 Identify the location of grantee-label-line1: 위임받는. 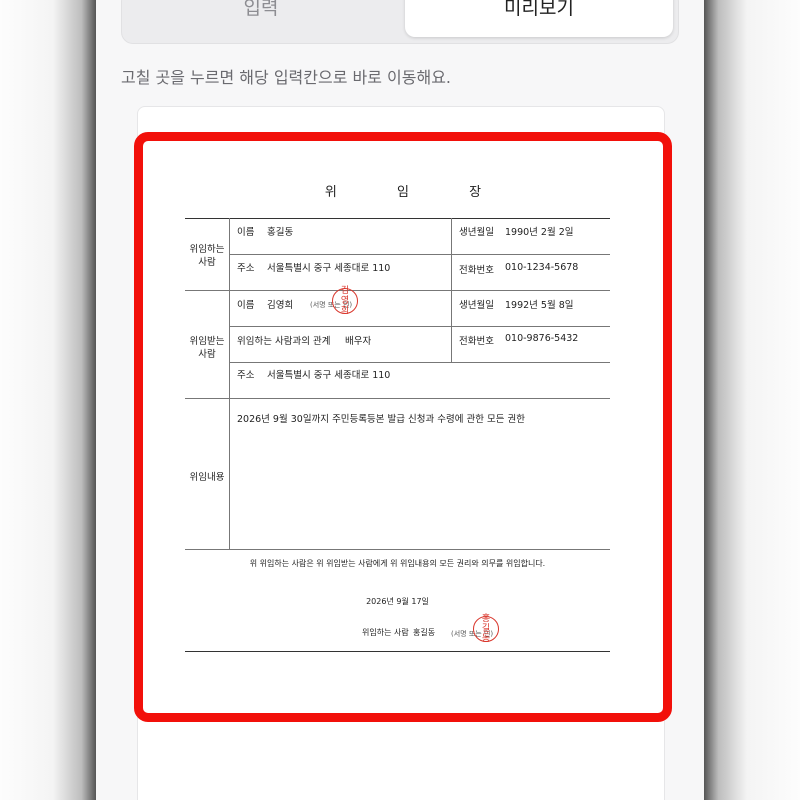
(207, 341).